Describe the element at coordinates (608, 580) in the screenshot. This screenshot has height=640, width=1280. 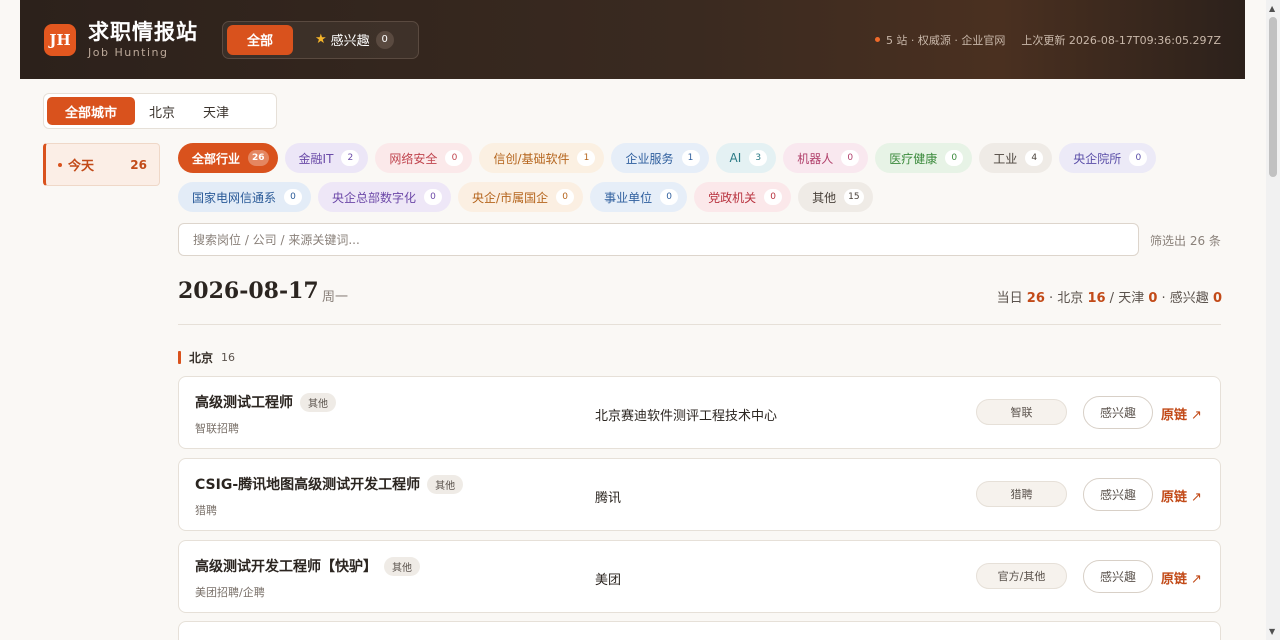
I see `job-company: 美团` at that location.